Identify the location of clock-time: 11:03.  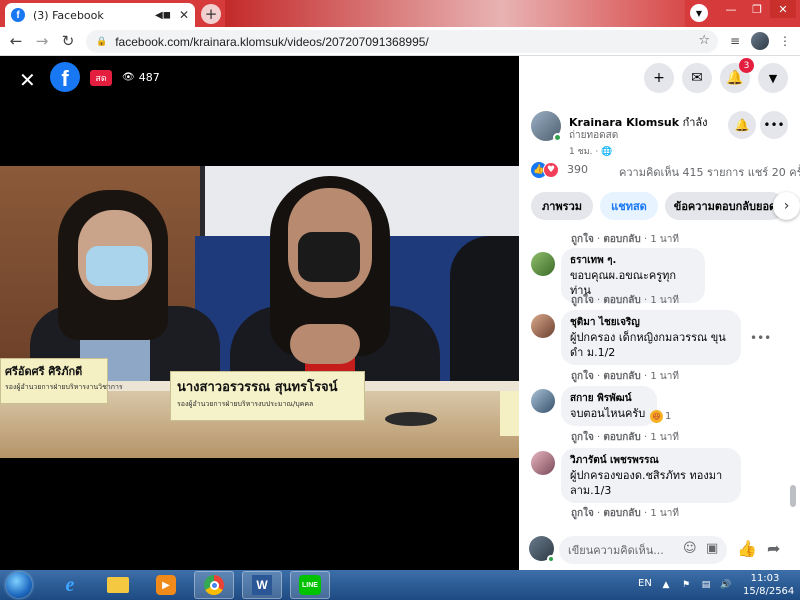
(765, 578).